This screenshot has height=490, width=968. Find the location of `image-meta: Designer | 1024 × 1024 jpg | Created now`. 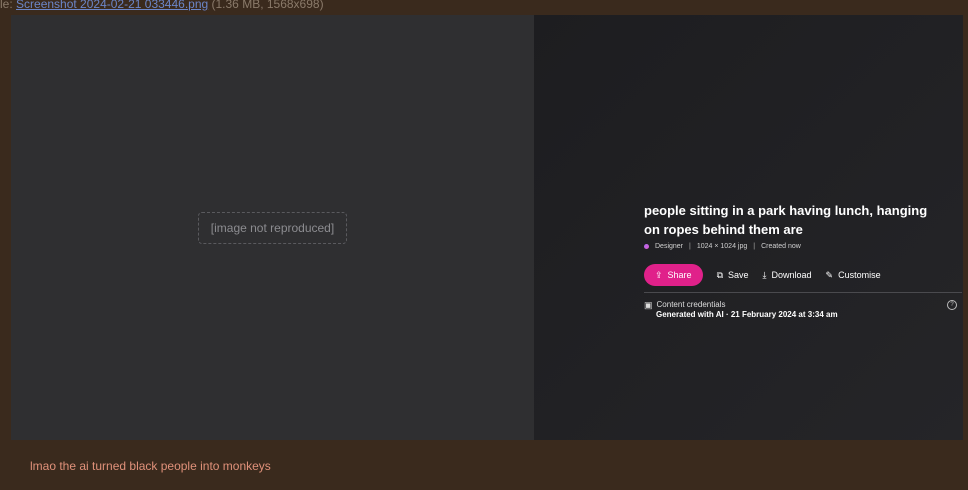

image-meta: Designer | 1024 × 1024 jpg | Created now is located at coordinates (722, 246).